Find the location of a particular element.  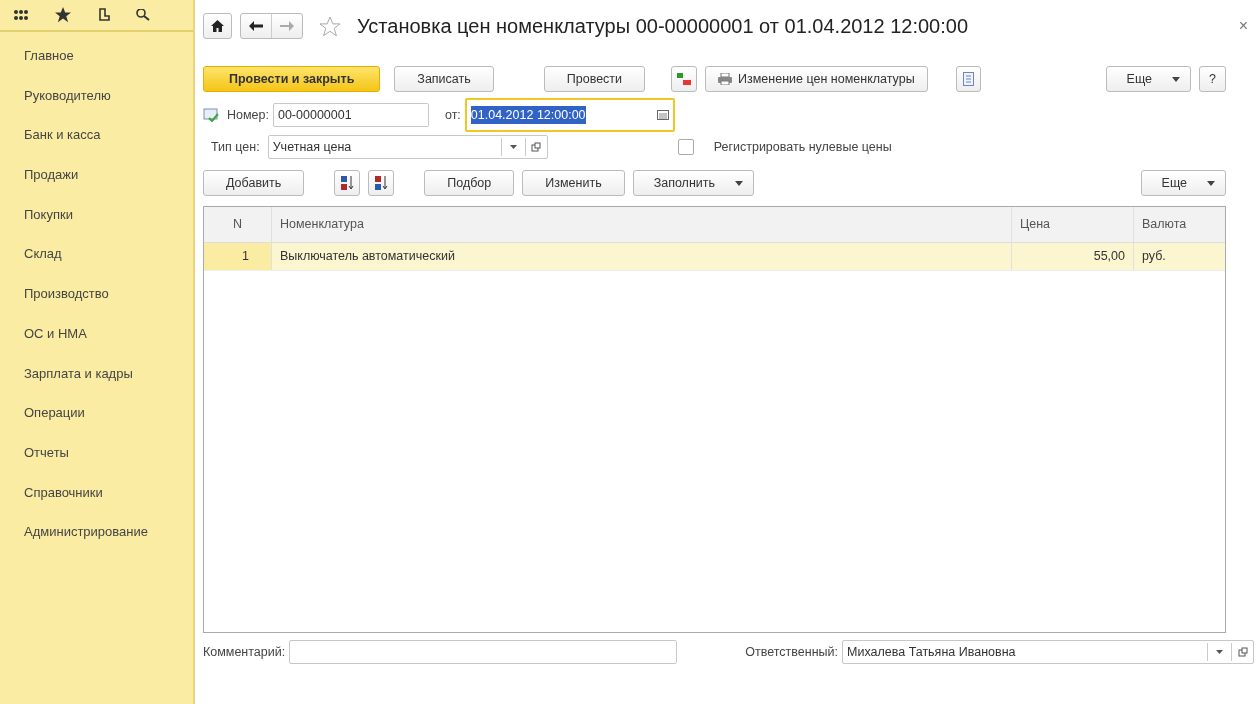

sidebar-item: Производство is located at coordinates (96, 294).